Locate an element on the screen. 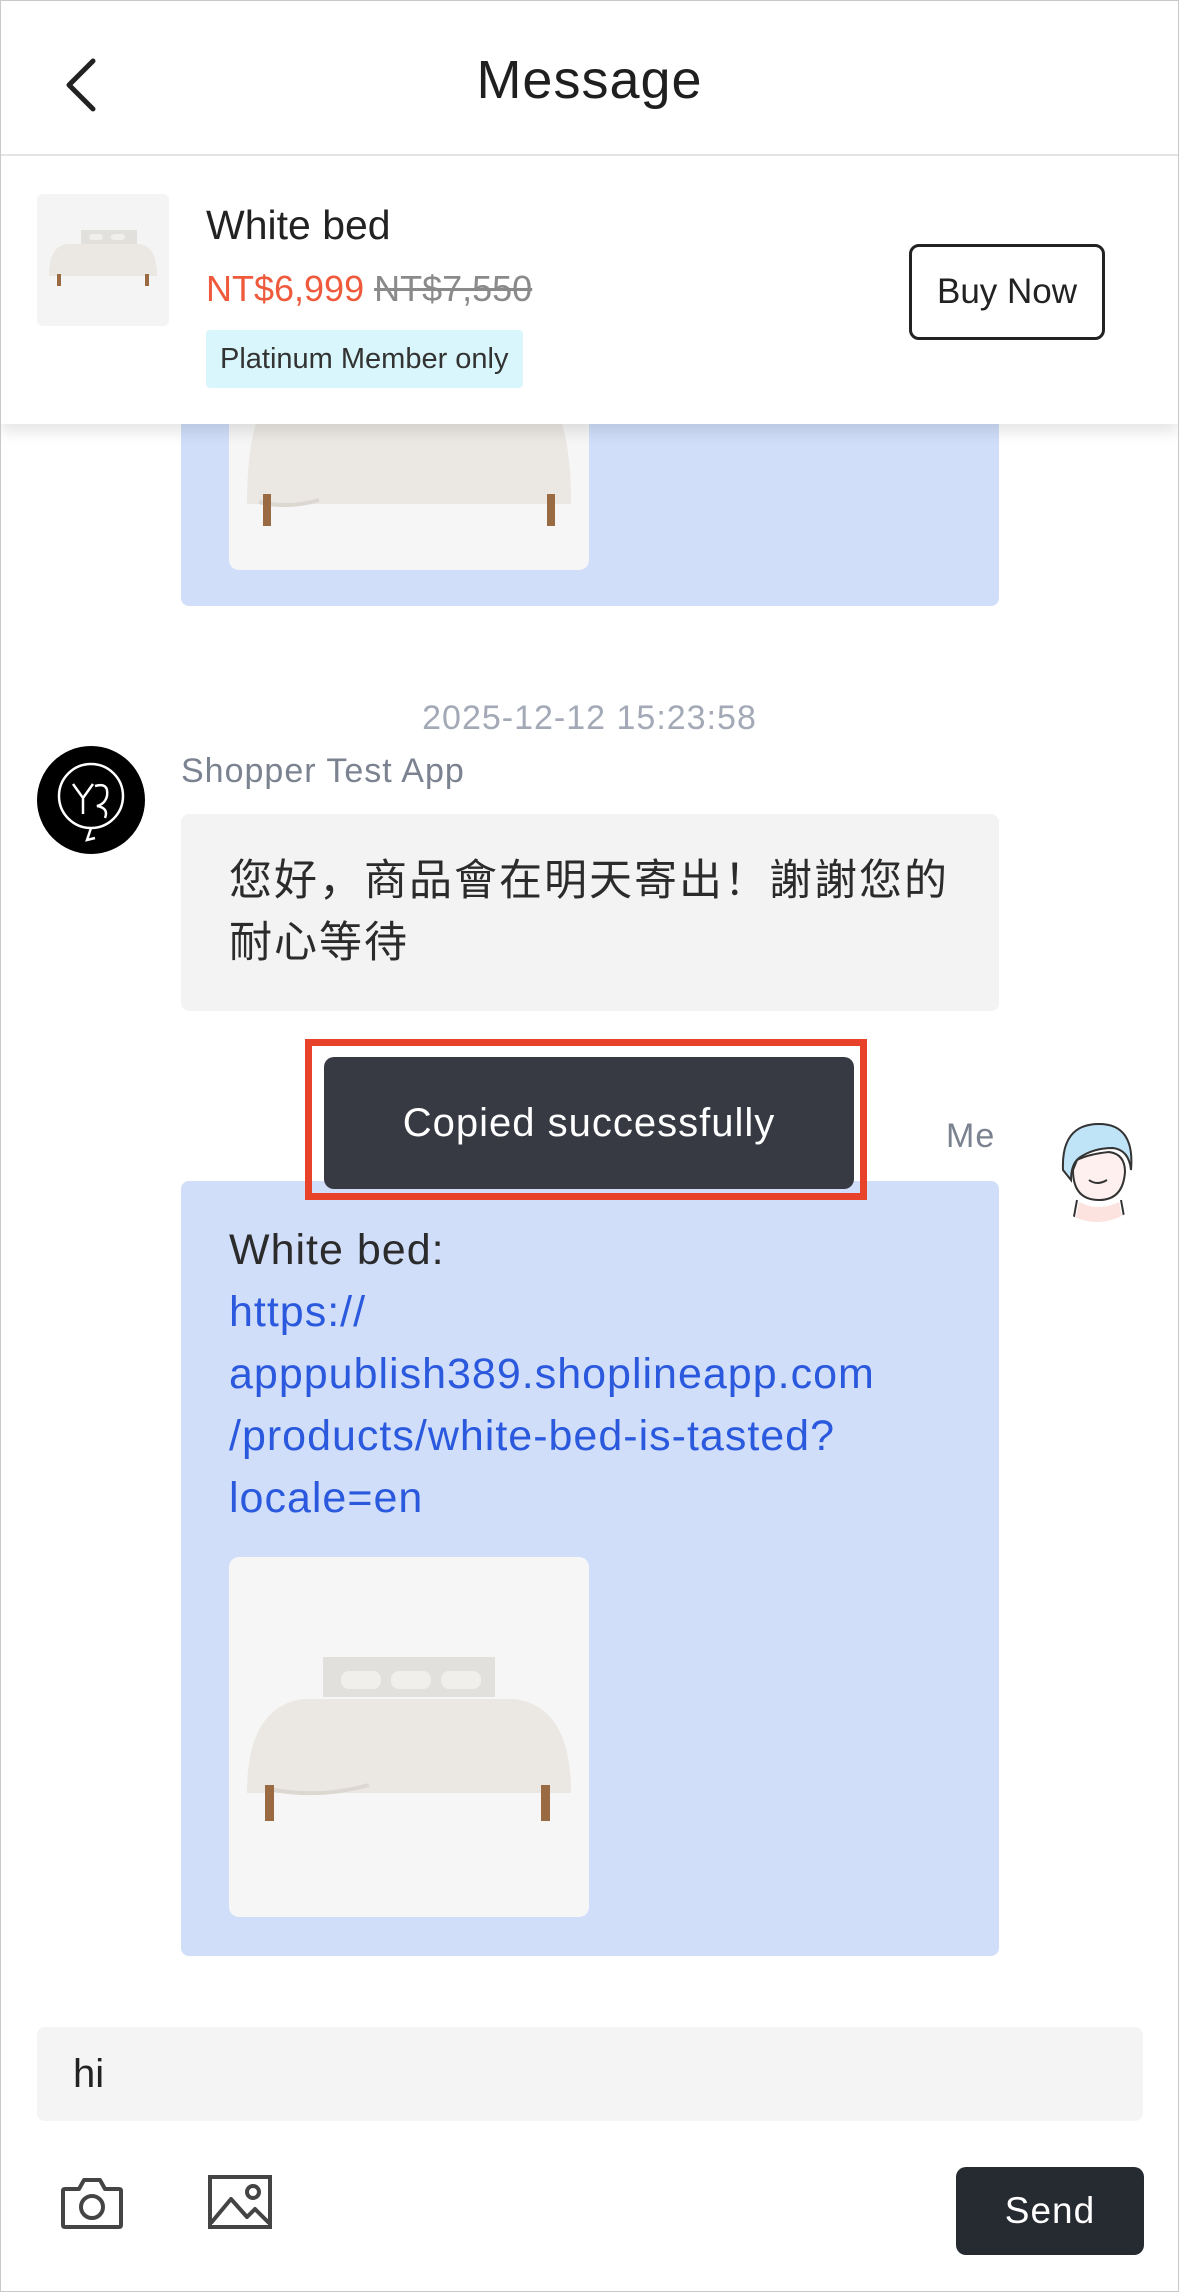  buy-now-button: Buy Now is located at coordinates (1007, 292).